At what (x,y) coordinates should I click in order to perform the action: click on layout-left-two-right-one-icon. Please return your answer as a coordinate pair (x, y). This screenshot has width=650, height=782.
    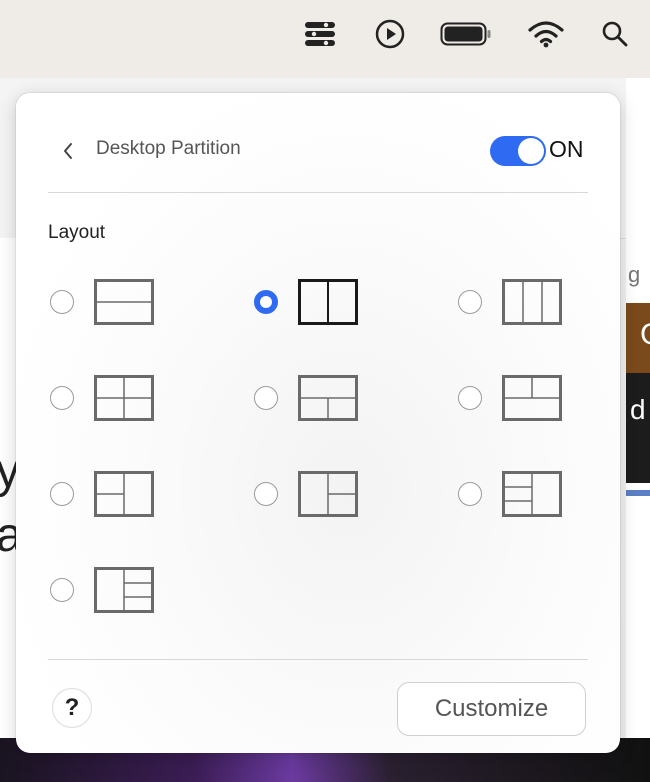
    Looking at the image, I should click on (124, 494).